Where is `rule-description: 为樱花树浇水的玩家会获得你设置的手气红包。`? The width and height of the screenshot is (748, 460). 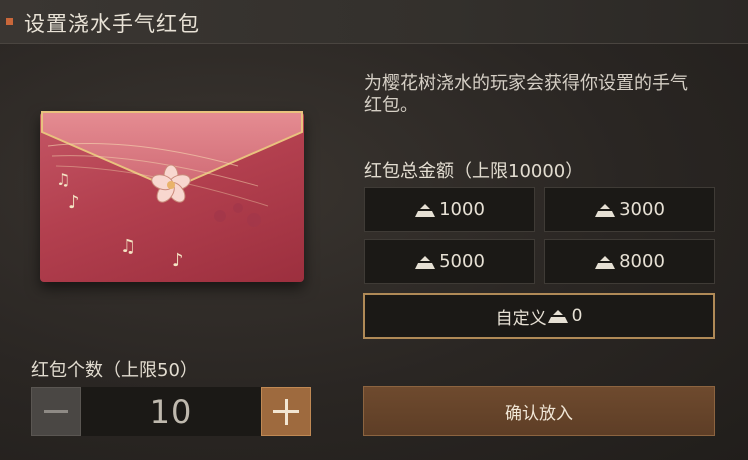 rule-description: 为樱花树浇水的玩家会获得你设置的手气红包。 is located at coordinates (526, 94).